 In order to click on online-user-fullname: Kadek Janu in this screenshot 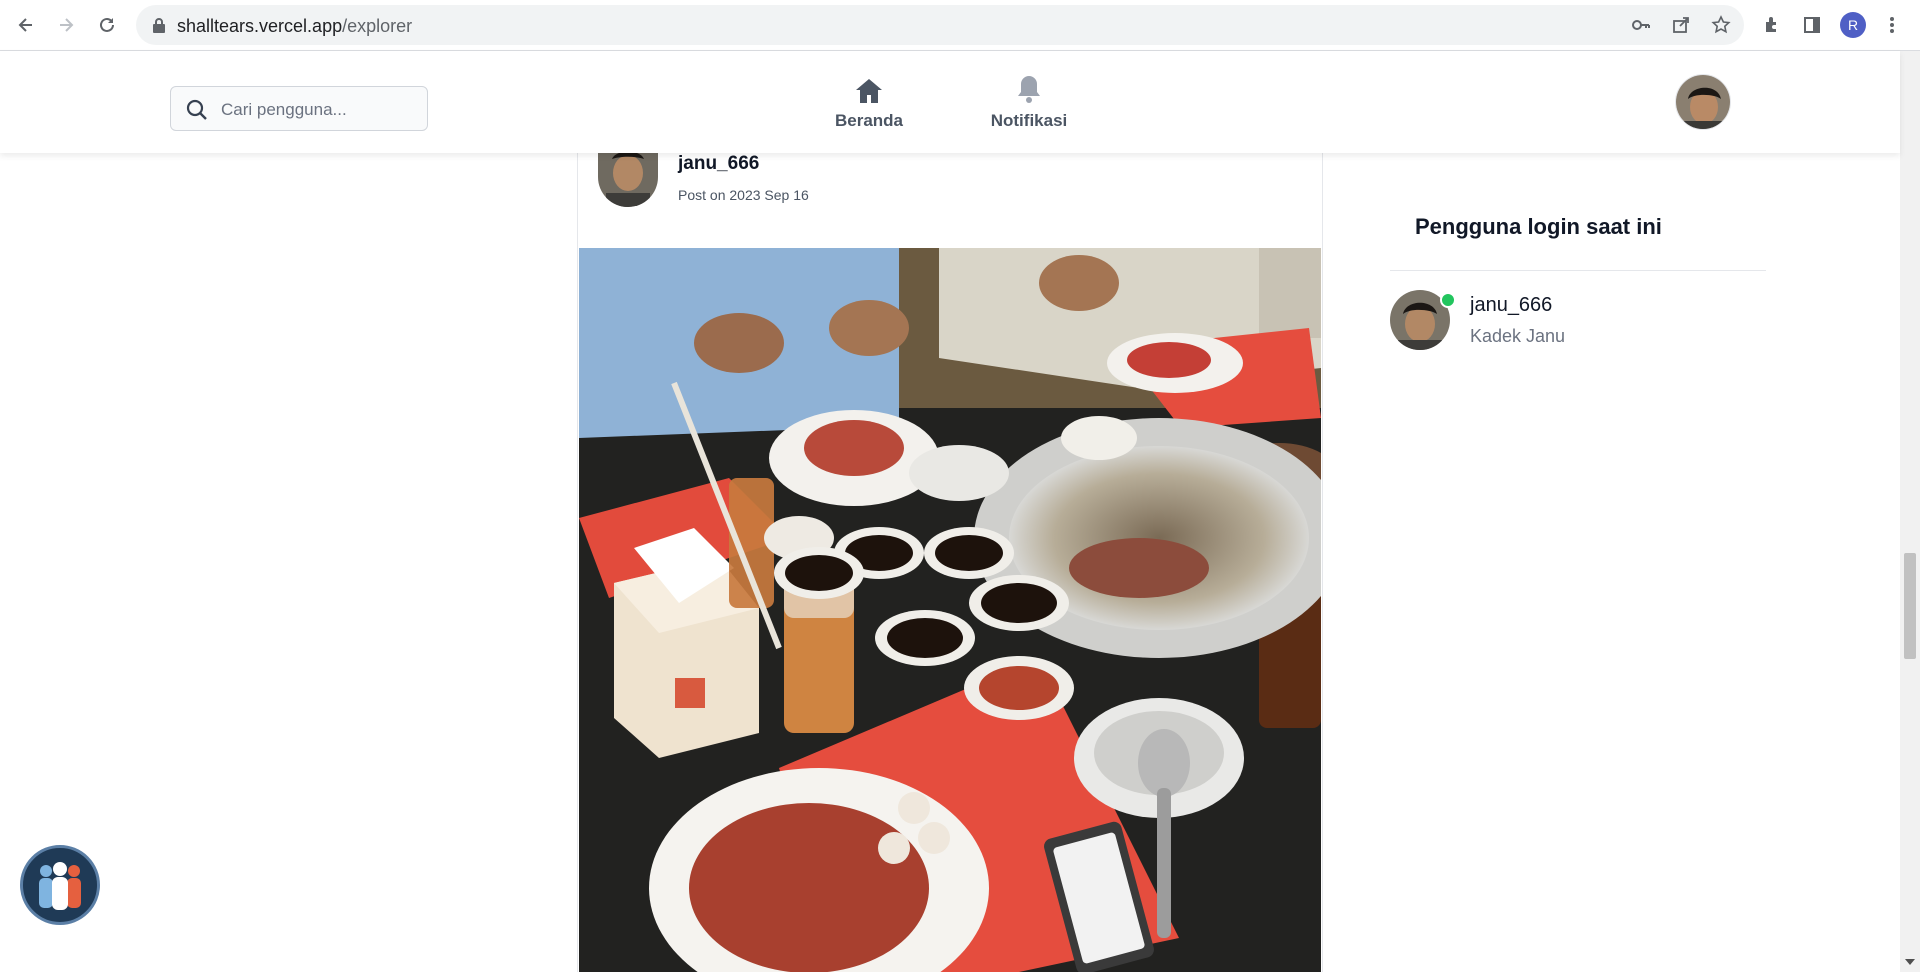, I will do `click(1518, 336)`.